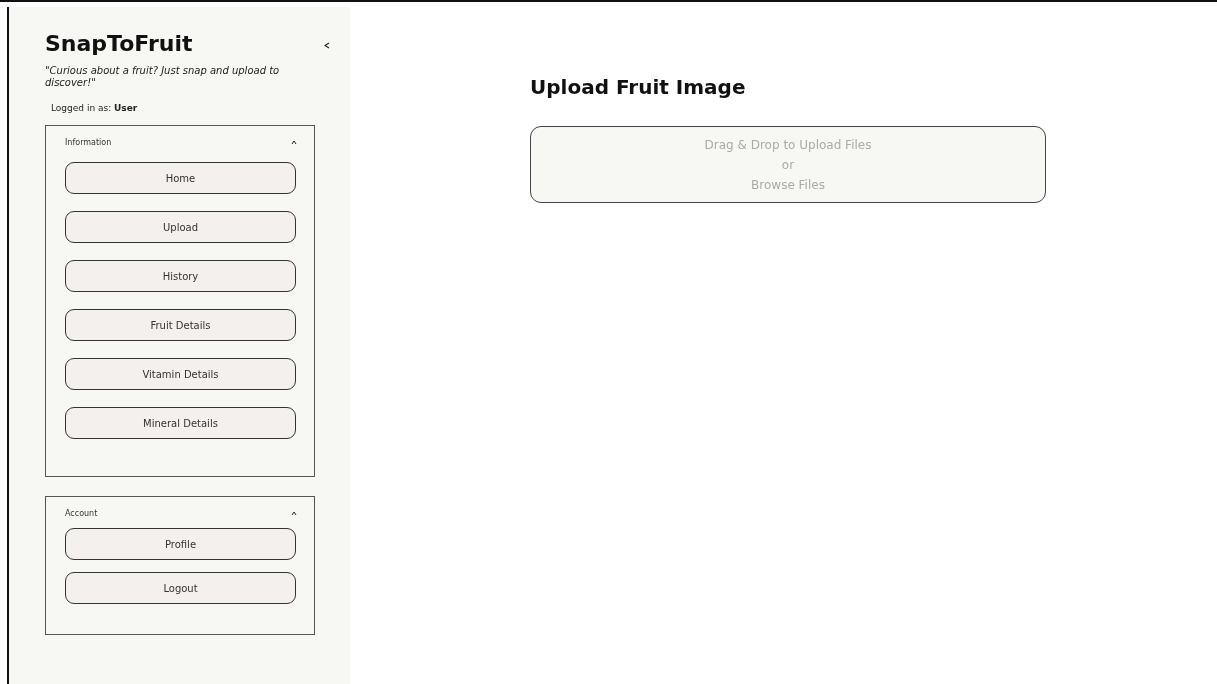 The width and height of the screenshot is (1217, 684). Describe the element at coordinates (327, 45) in the screenshot. I see `collapse-icon` at that location.